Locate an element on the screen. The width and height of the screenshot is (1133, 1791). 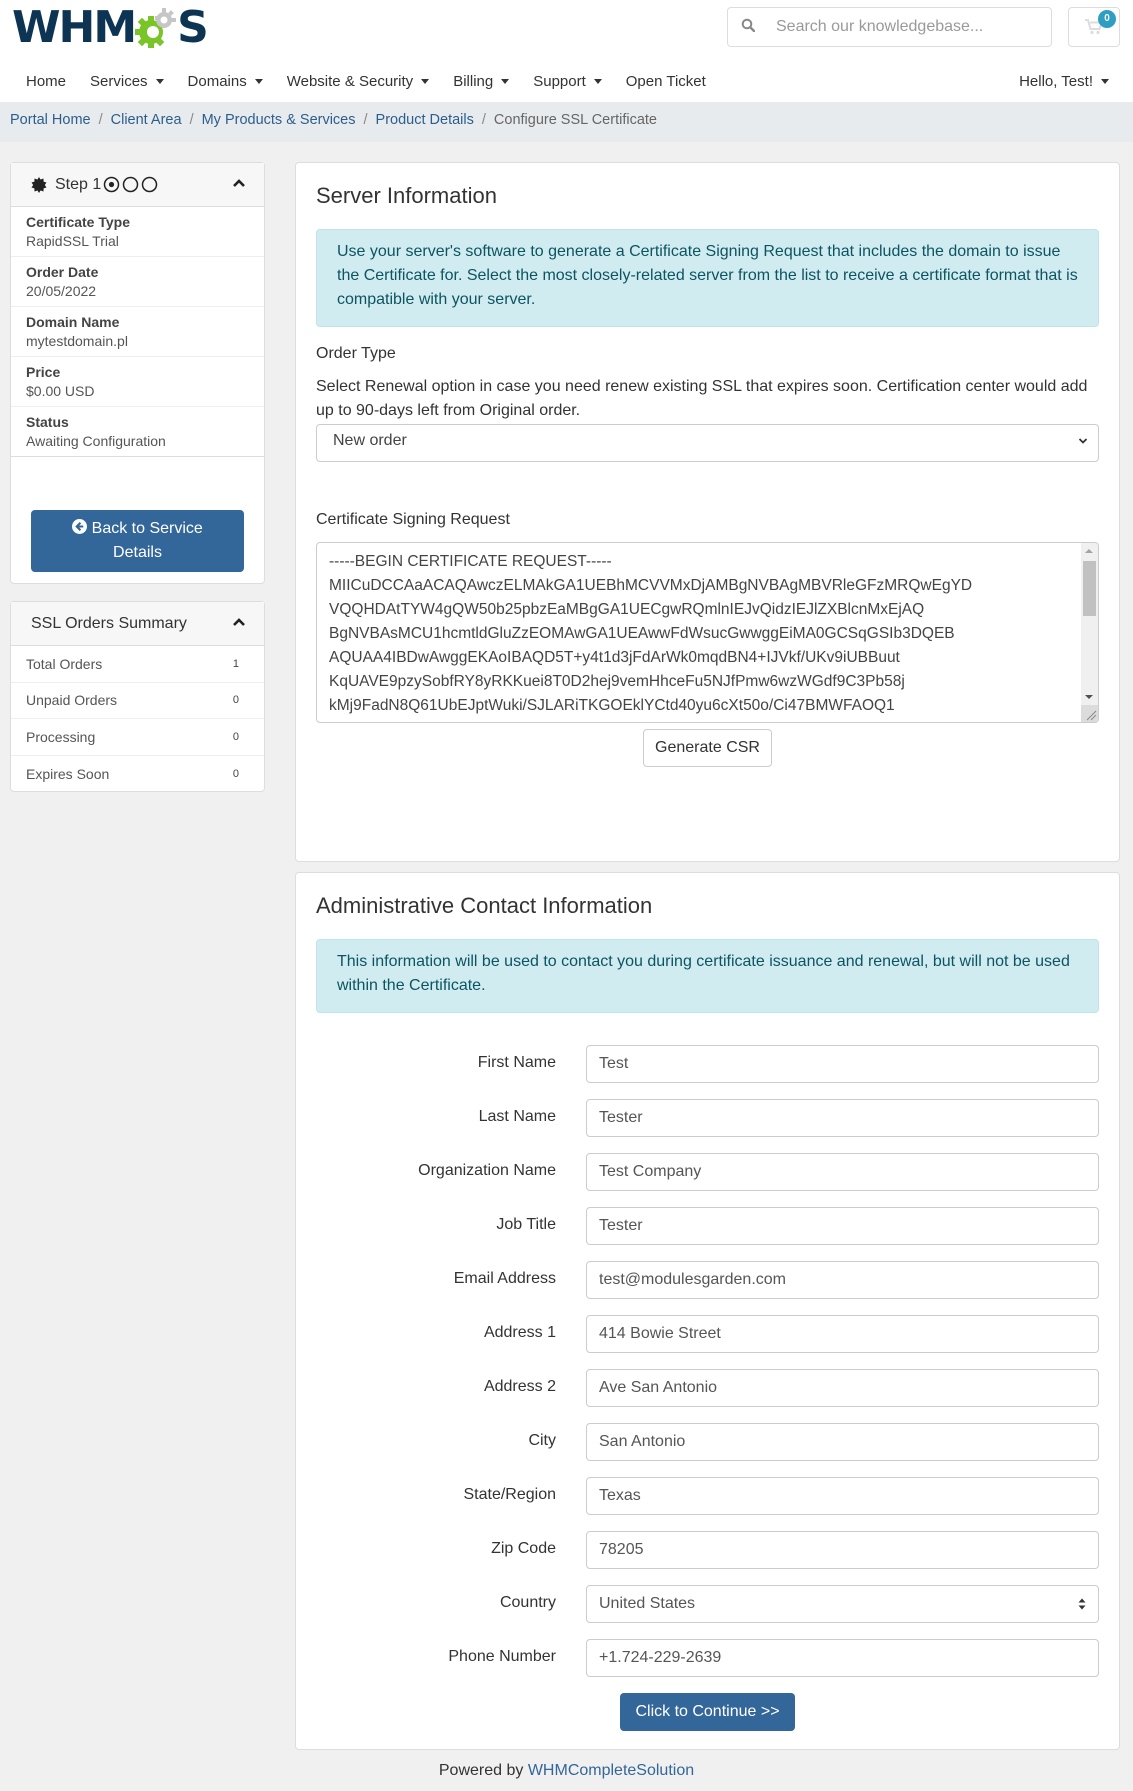
info-value: RapidSSL Trial is located at coordinates (72, 241).